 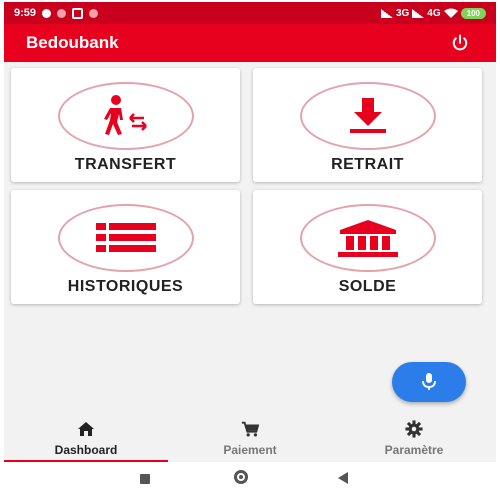 What do you see at coordinates (250, 450) in the screenshot?
I see `nav-label-paiement: Paiement` at bounding box center [250, 450].